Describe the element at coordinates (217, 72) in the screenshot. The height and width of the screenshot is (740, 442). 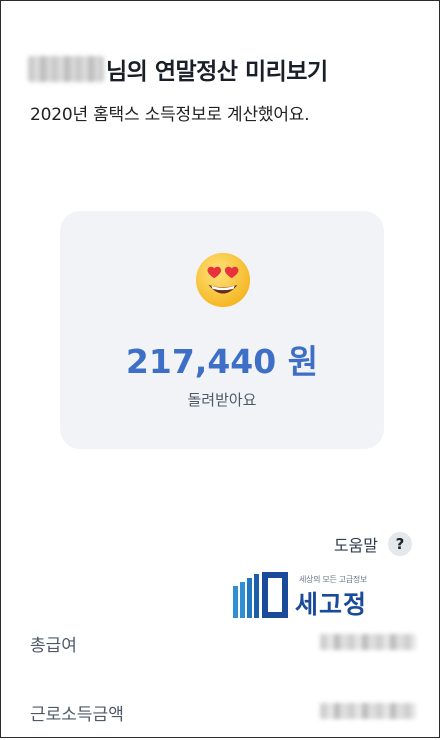
I see `title-text: 님의 연말정산 미리보기` at that location.